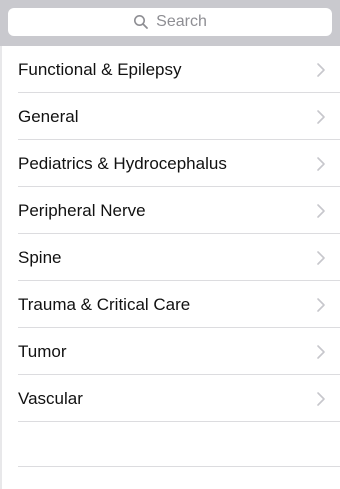 This screenshot has height=489, width=340. What do you see at coordinates (42, 351) in the screenshot?
I see `list-item-label: Tumor` at bounding box center [42, 351].